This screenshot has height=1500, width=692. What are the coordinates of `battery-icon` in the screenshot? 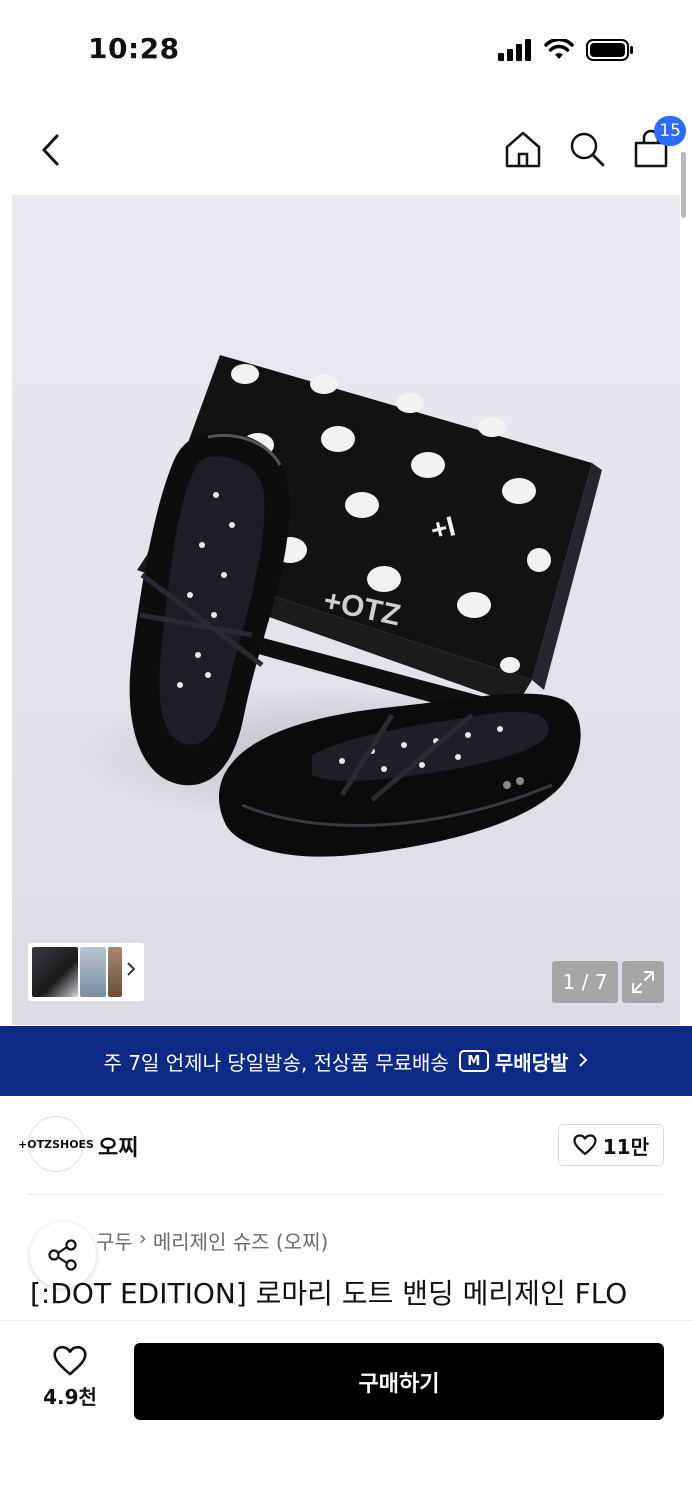 It's located at (610, 52).